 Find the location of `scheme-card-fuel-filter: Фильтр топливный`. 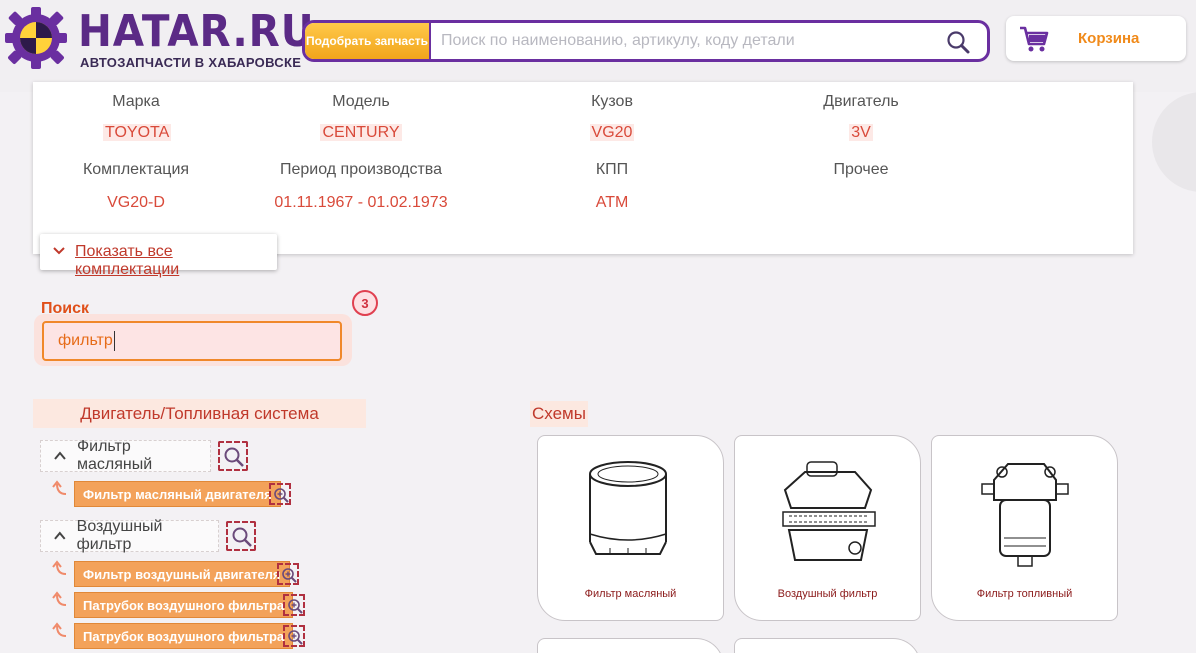

scheme-card-fuel-filter: Фильтр топливный is located at coordinates (1024, 528).